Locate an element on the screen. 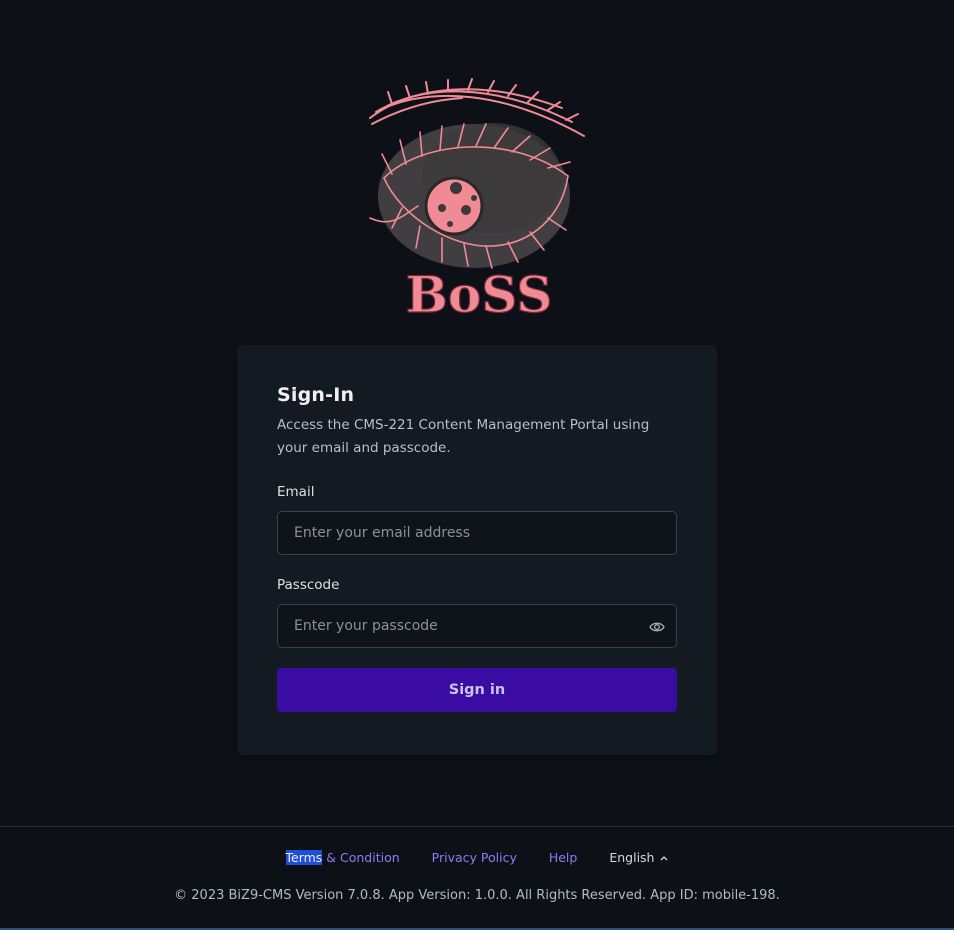 The image size is (954, 930). eye-icon is located at coordinates (657, 627).